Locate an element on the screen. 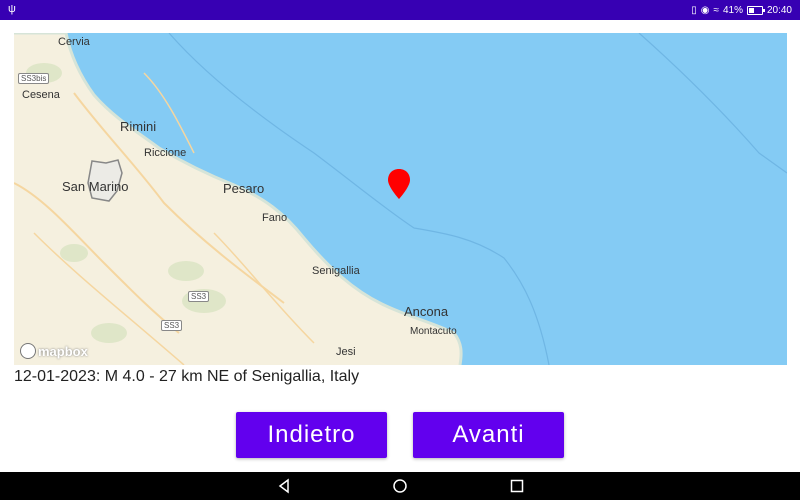 Image resolution: width=800 pixels, height=500 pixels. map-label-rimini: Rimini is located at coordinates (138, 126).